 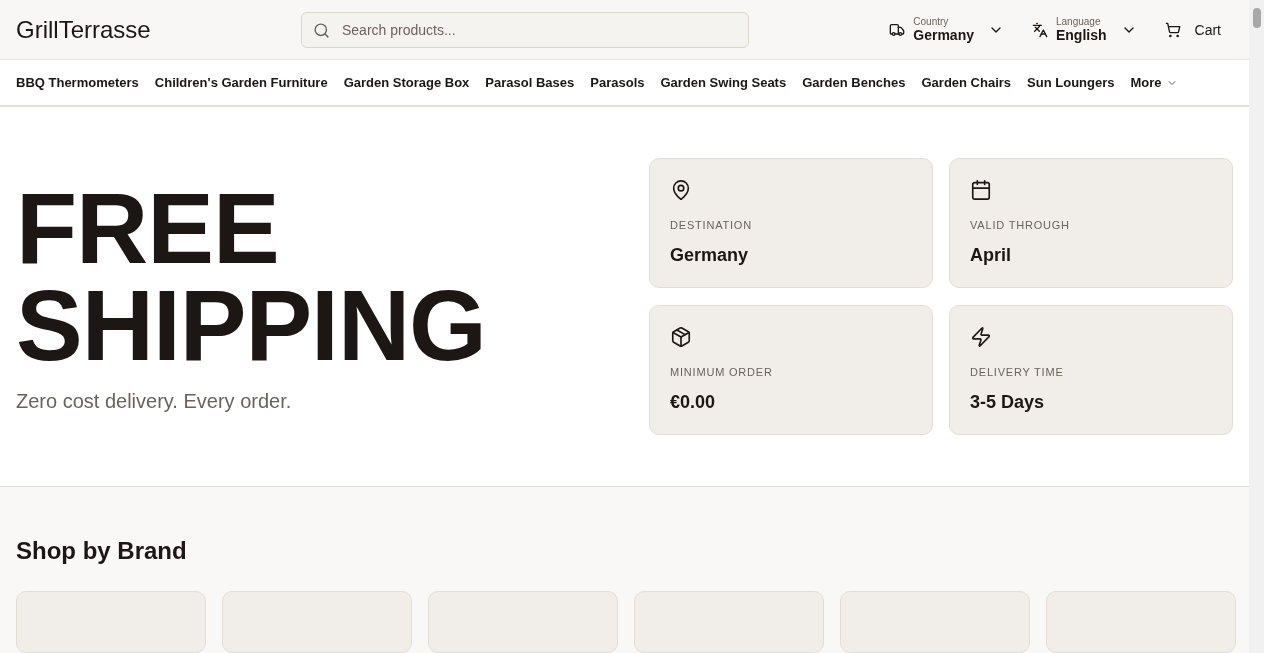 What do you see at coordinates (710, 256) in the screenshot?
I see `info-value: Germany` at bounding box center [710, 256].